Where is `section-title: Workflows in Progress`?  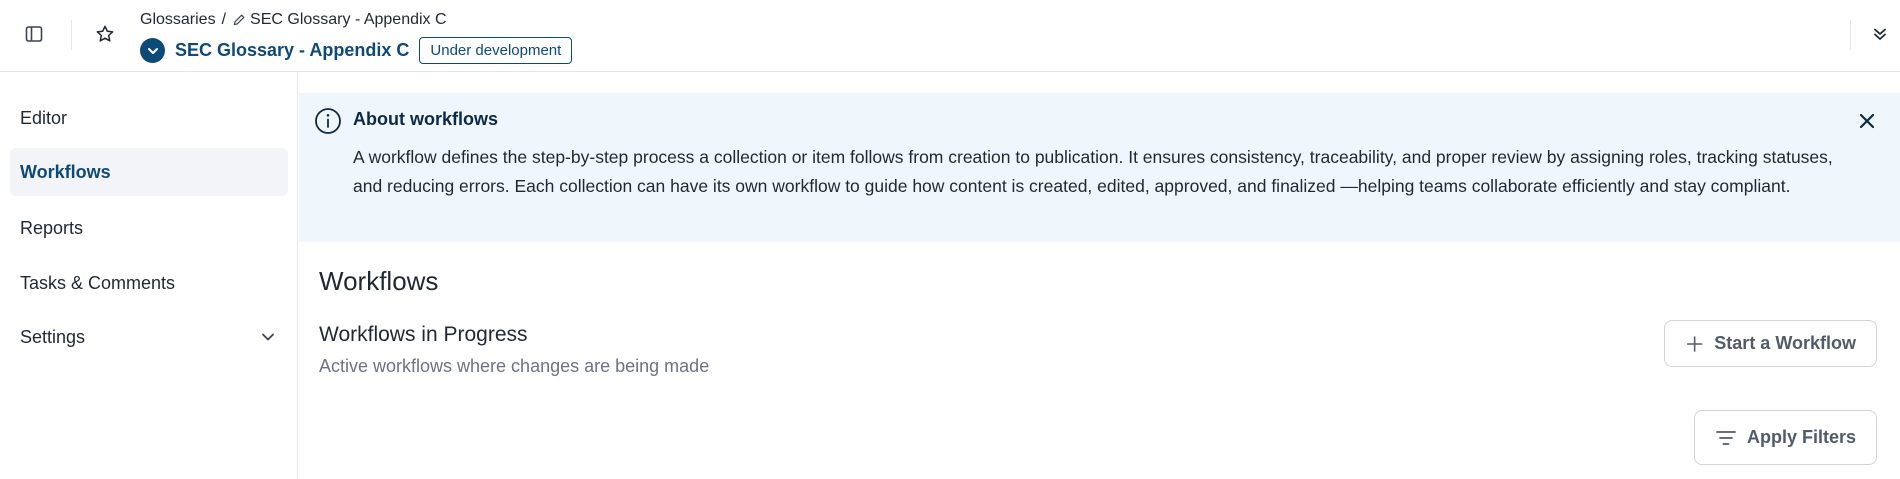
section-title: Workflows in Progress is located at coordinates (423, 334).